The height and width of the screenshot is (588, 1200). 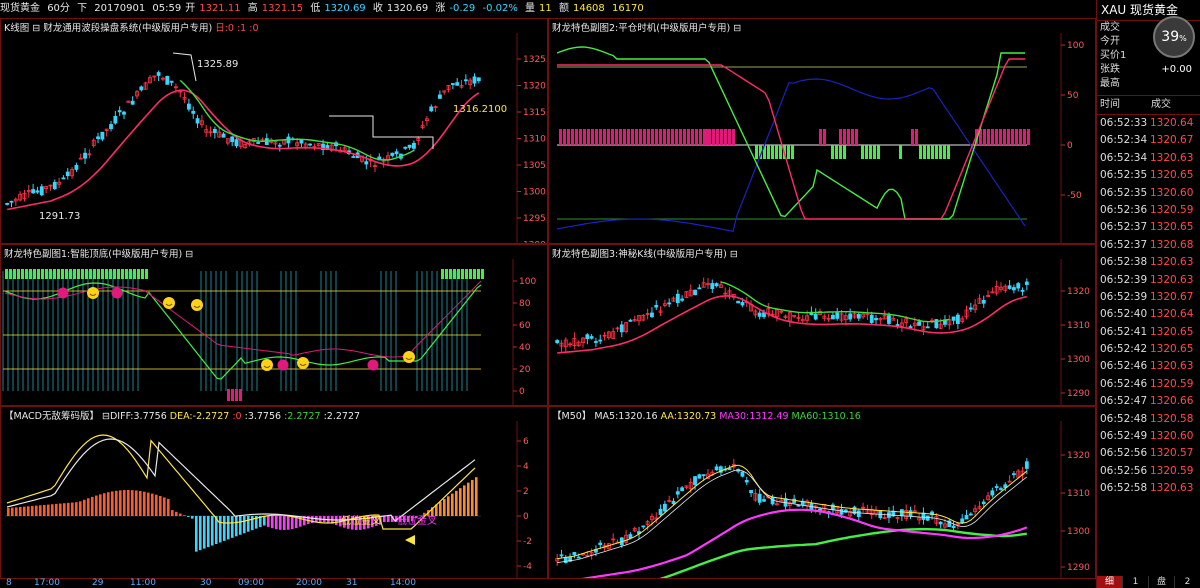 What do you see at coordinates (572, 416) in the screenshot?
I see `m50-title-text: 【M50】` at bounding box center [572, 416].